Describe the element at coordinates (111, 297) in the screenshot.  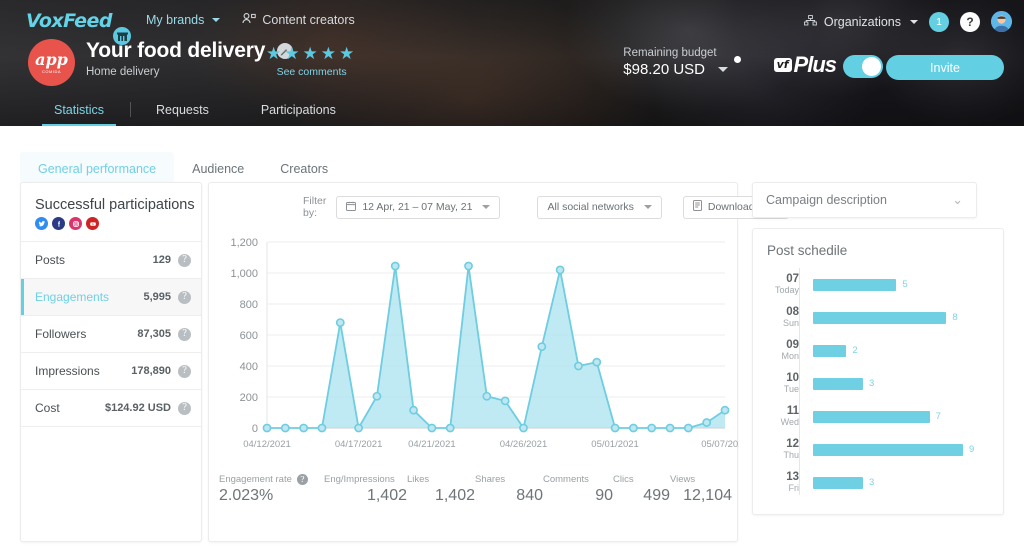
I see `metric-engagements: Engagements 5,995 ?` at that location.